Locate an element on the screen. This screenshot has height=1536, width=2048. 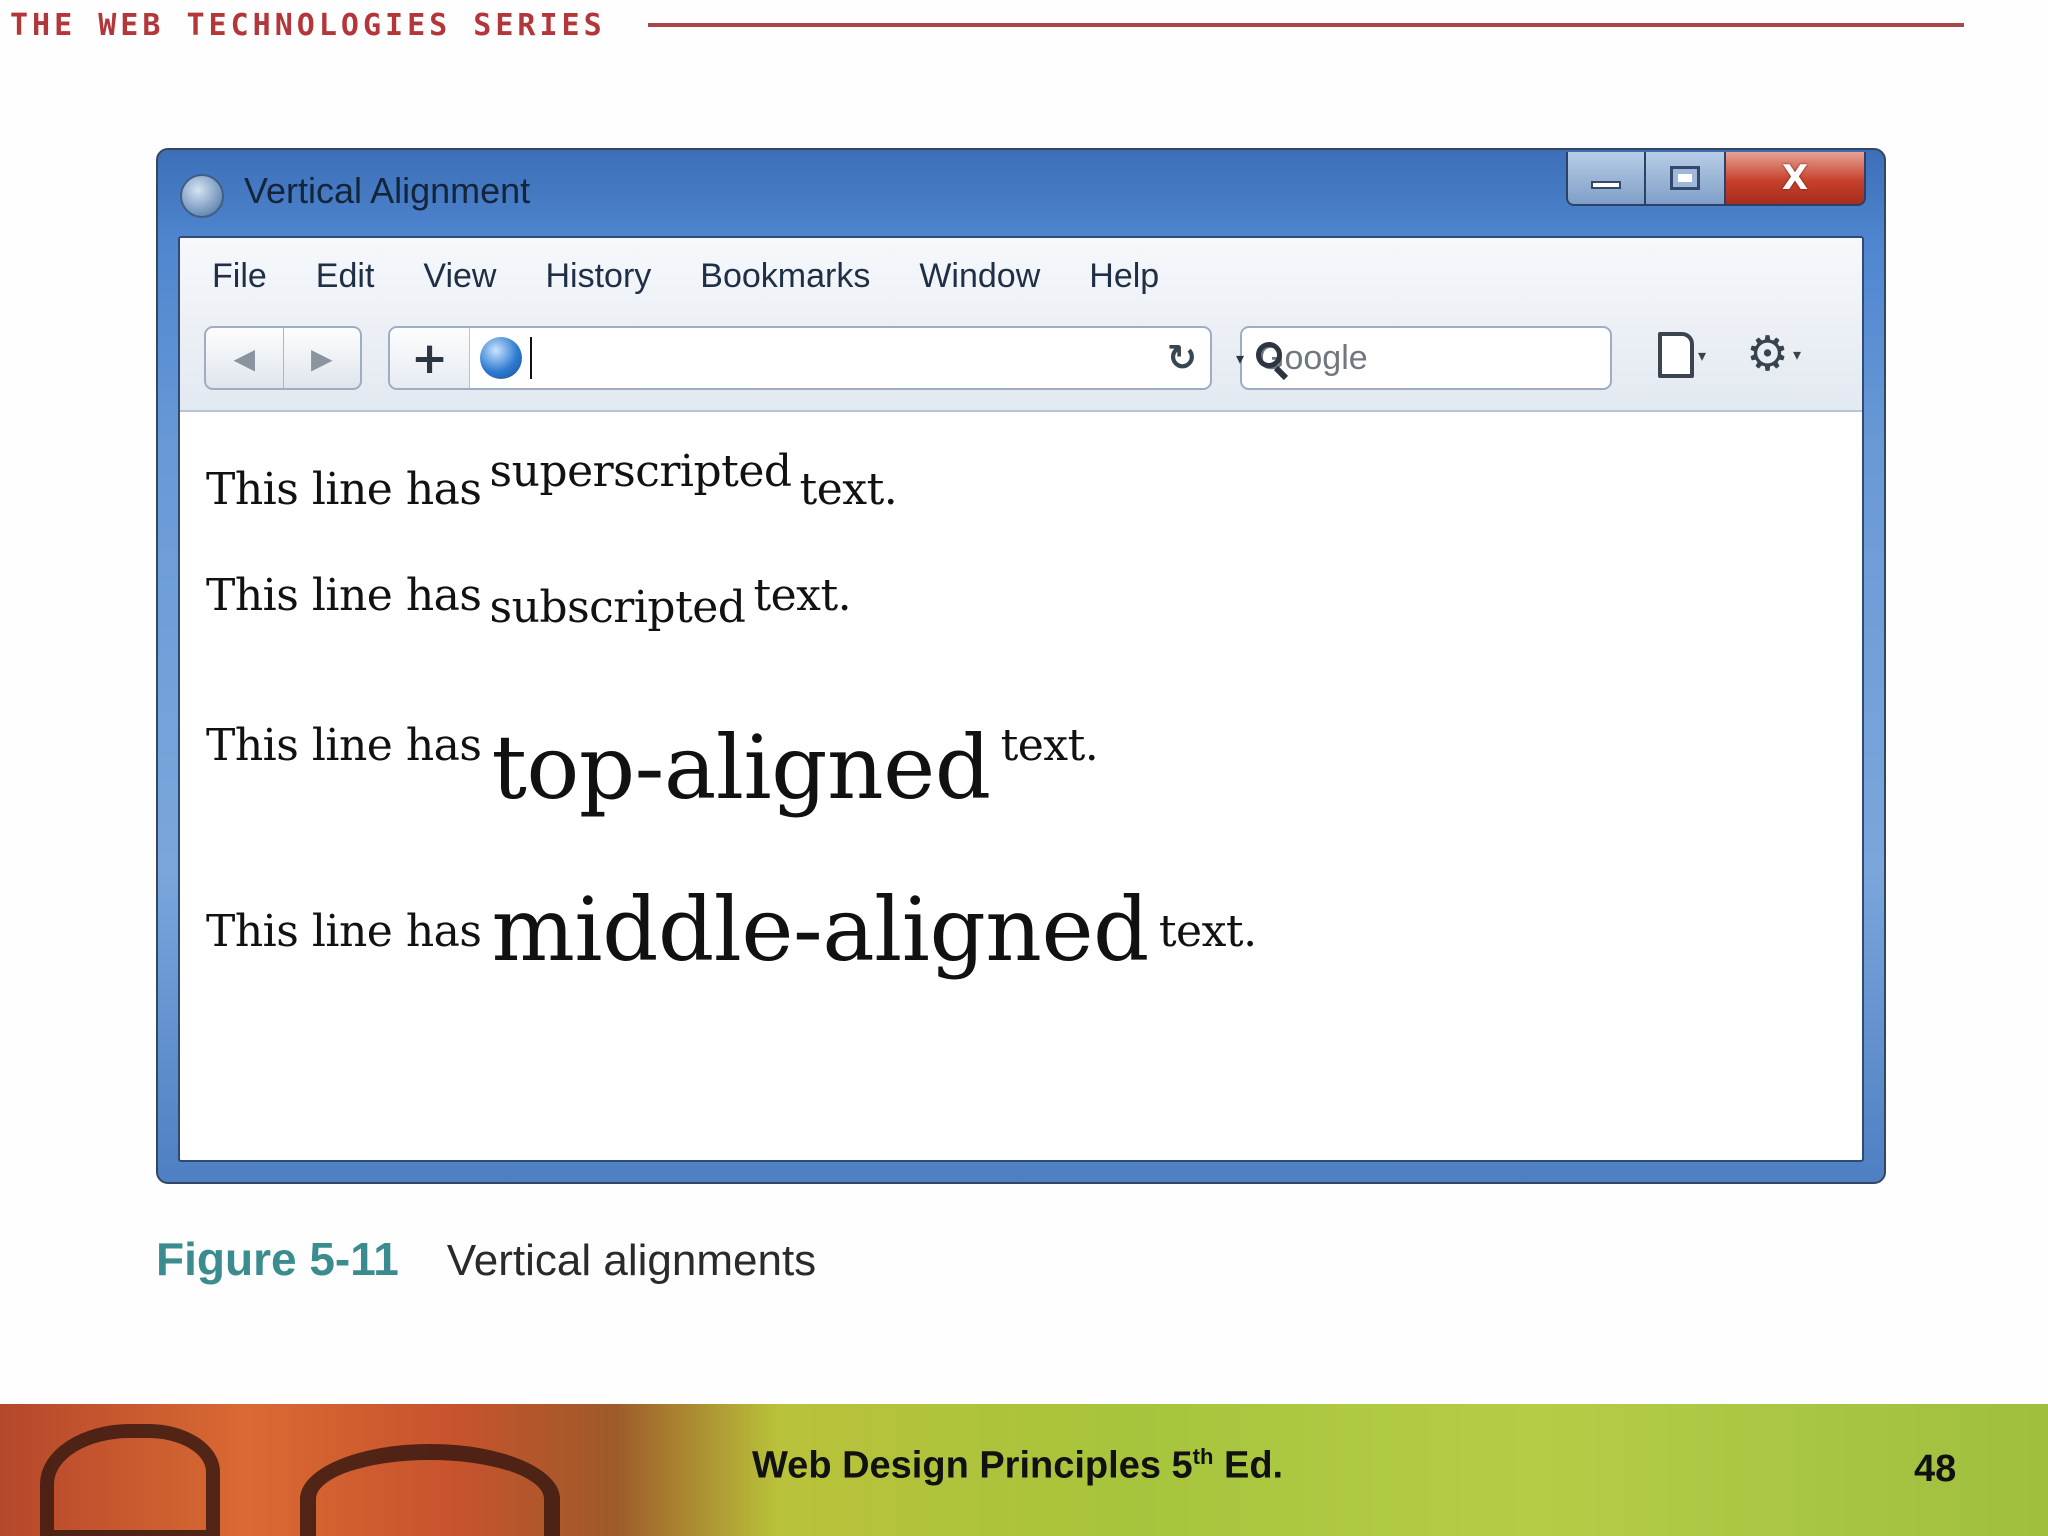
plus-icon: + is located at coordinates (429, 358).